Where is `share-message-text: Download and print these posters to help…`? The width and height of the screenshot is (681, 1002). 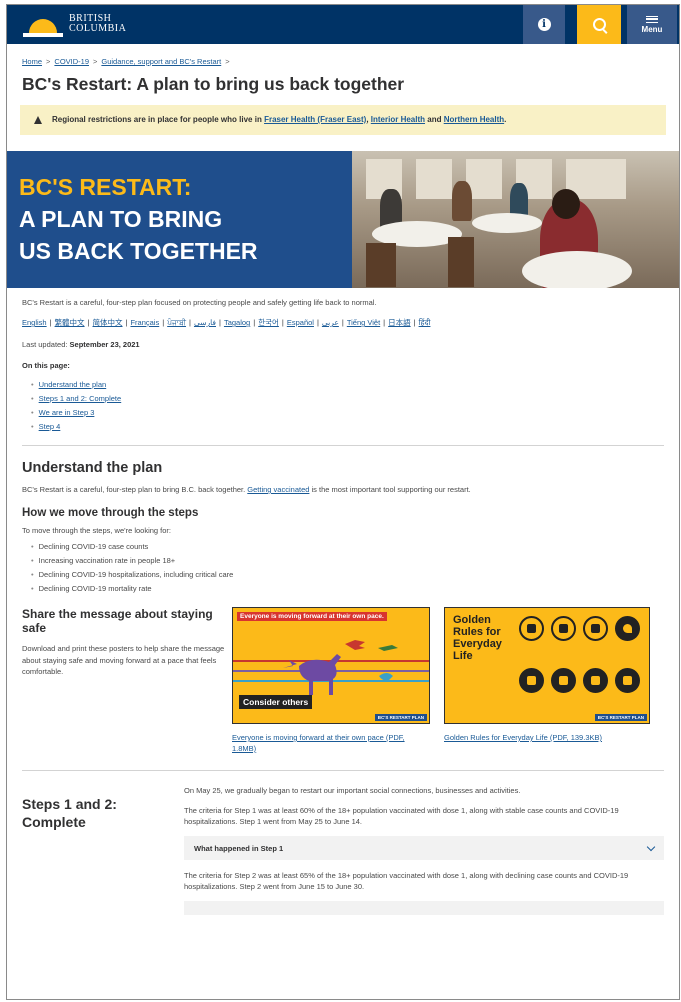
share-message-text: Download and print these posters to help… is located at coordinates (123, 660).